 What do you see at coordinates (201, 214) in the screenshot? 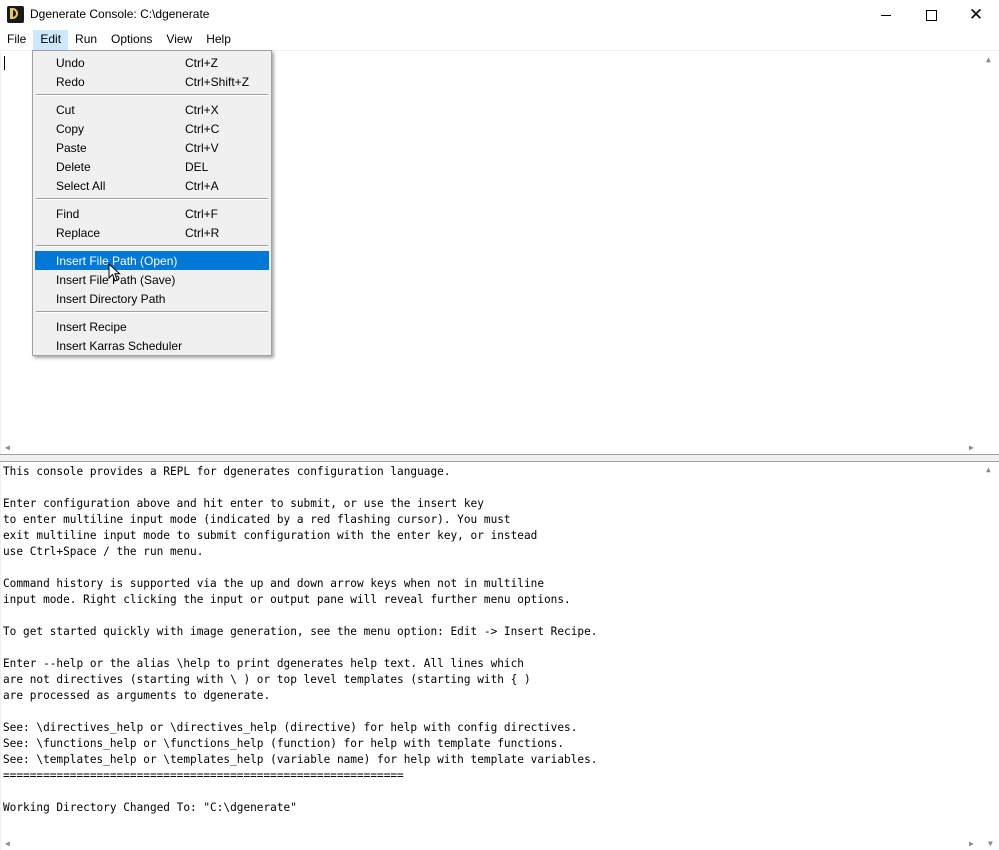
I see `menu-item-shortcut: Ctrl+F` at bounding box center [201, 214].